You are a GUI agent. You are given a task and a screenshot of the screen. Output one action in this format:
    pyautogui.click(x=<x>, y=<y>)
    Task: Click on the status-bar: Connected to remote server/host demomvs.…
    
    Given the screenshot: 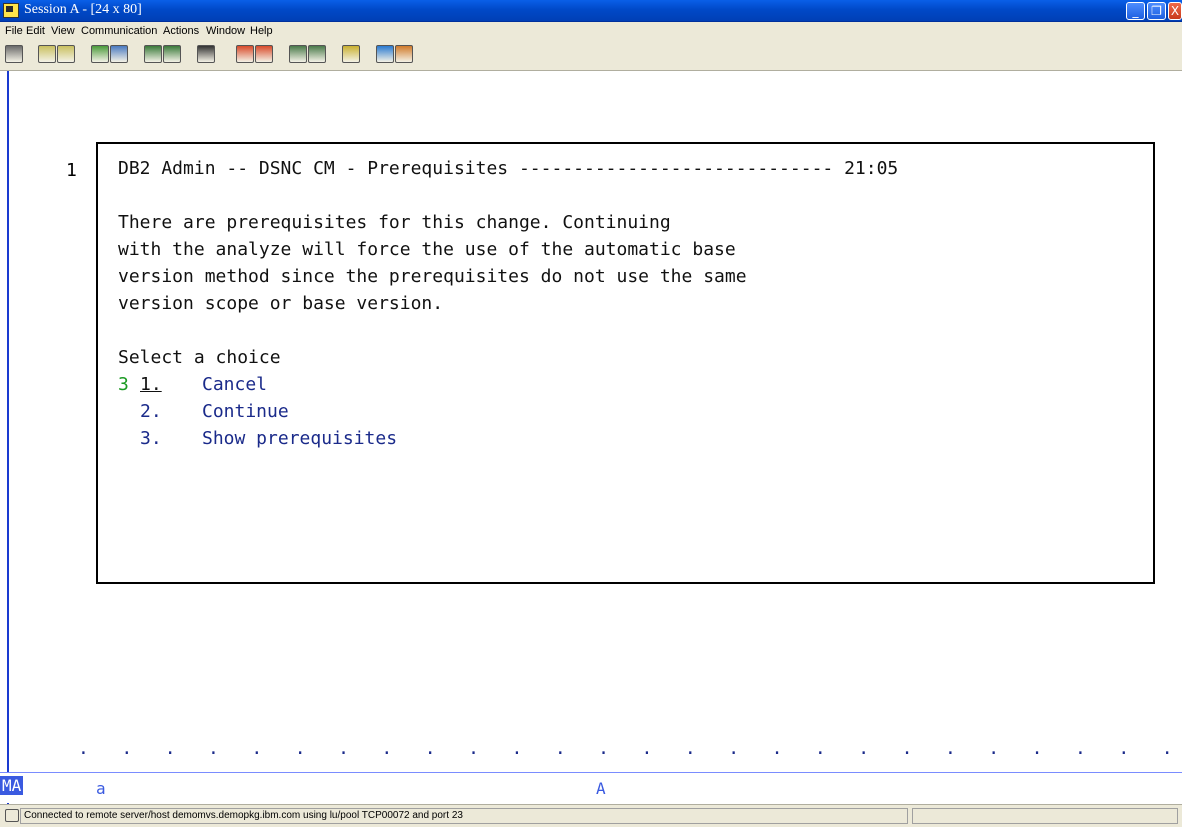 What is the action you would take?
    pyautogui.click(x=591, y=815)
    